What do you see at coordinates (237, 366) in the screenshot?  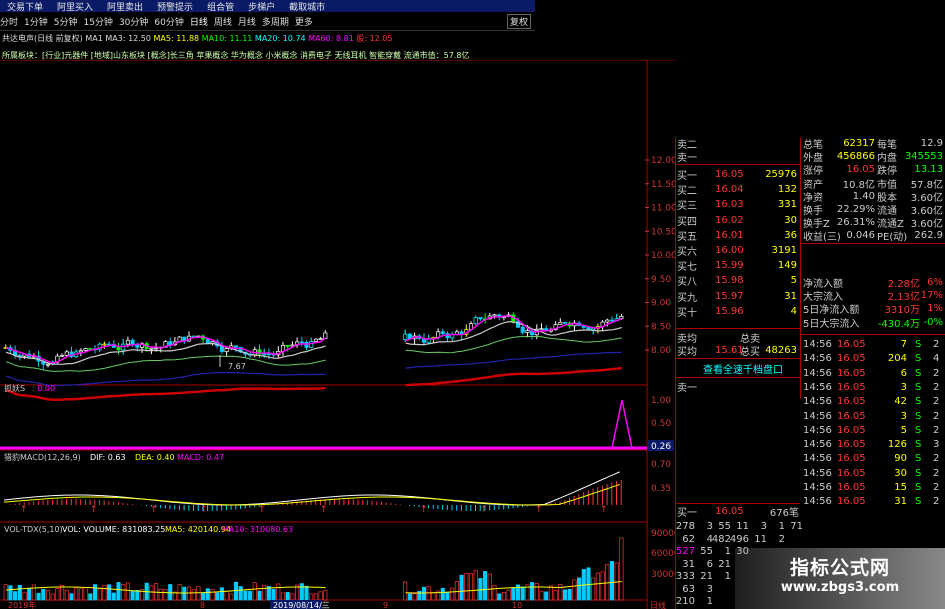 I see `low-label: 7.67` at bounding box center [237, 366].